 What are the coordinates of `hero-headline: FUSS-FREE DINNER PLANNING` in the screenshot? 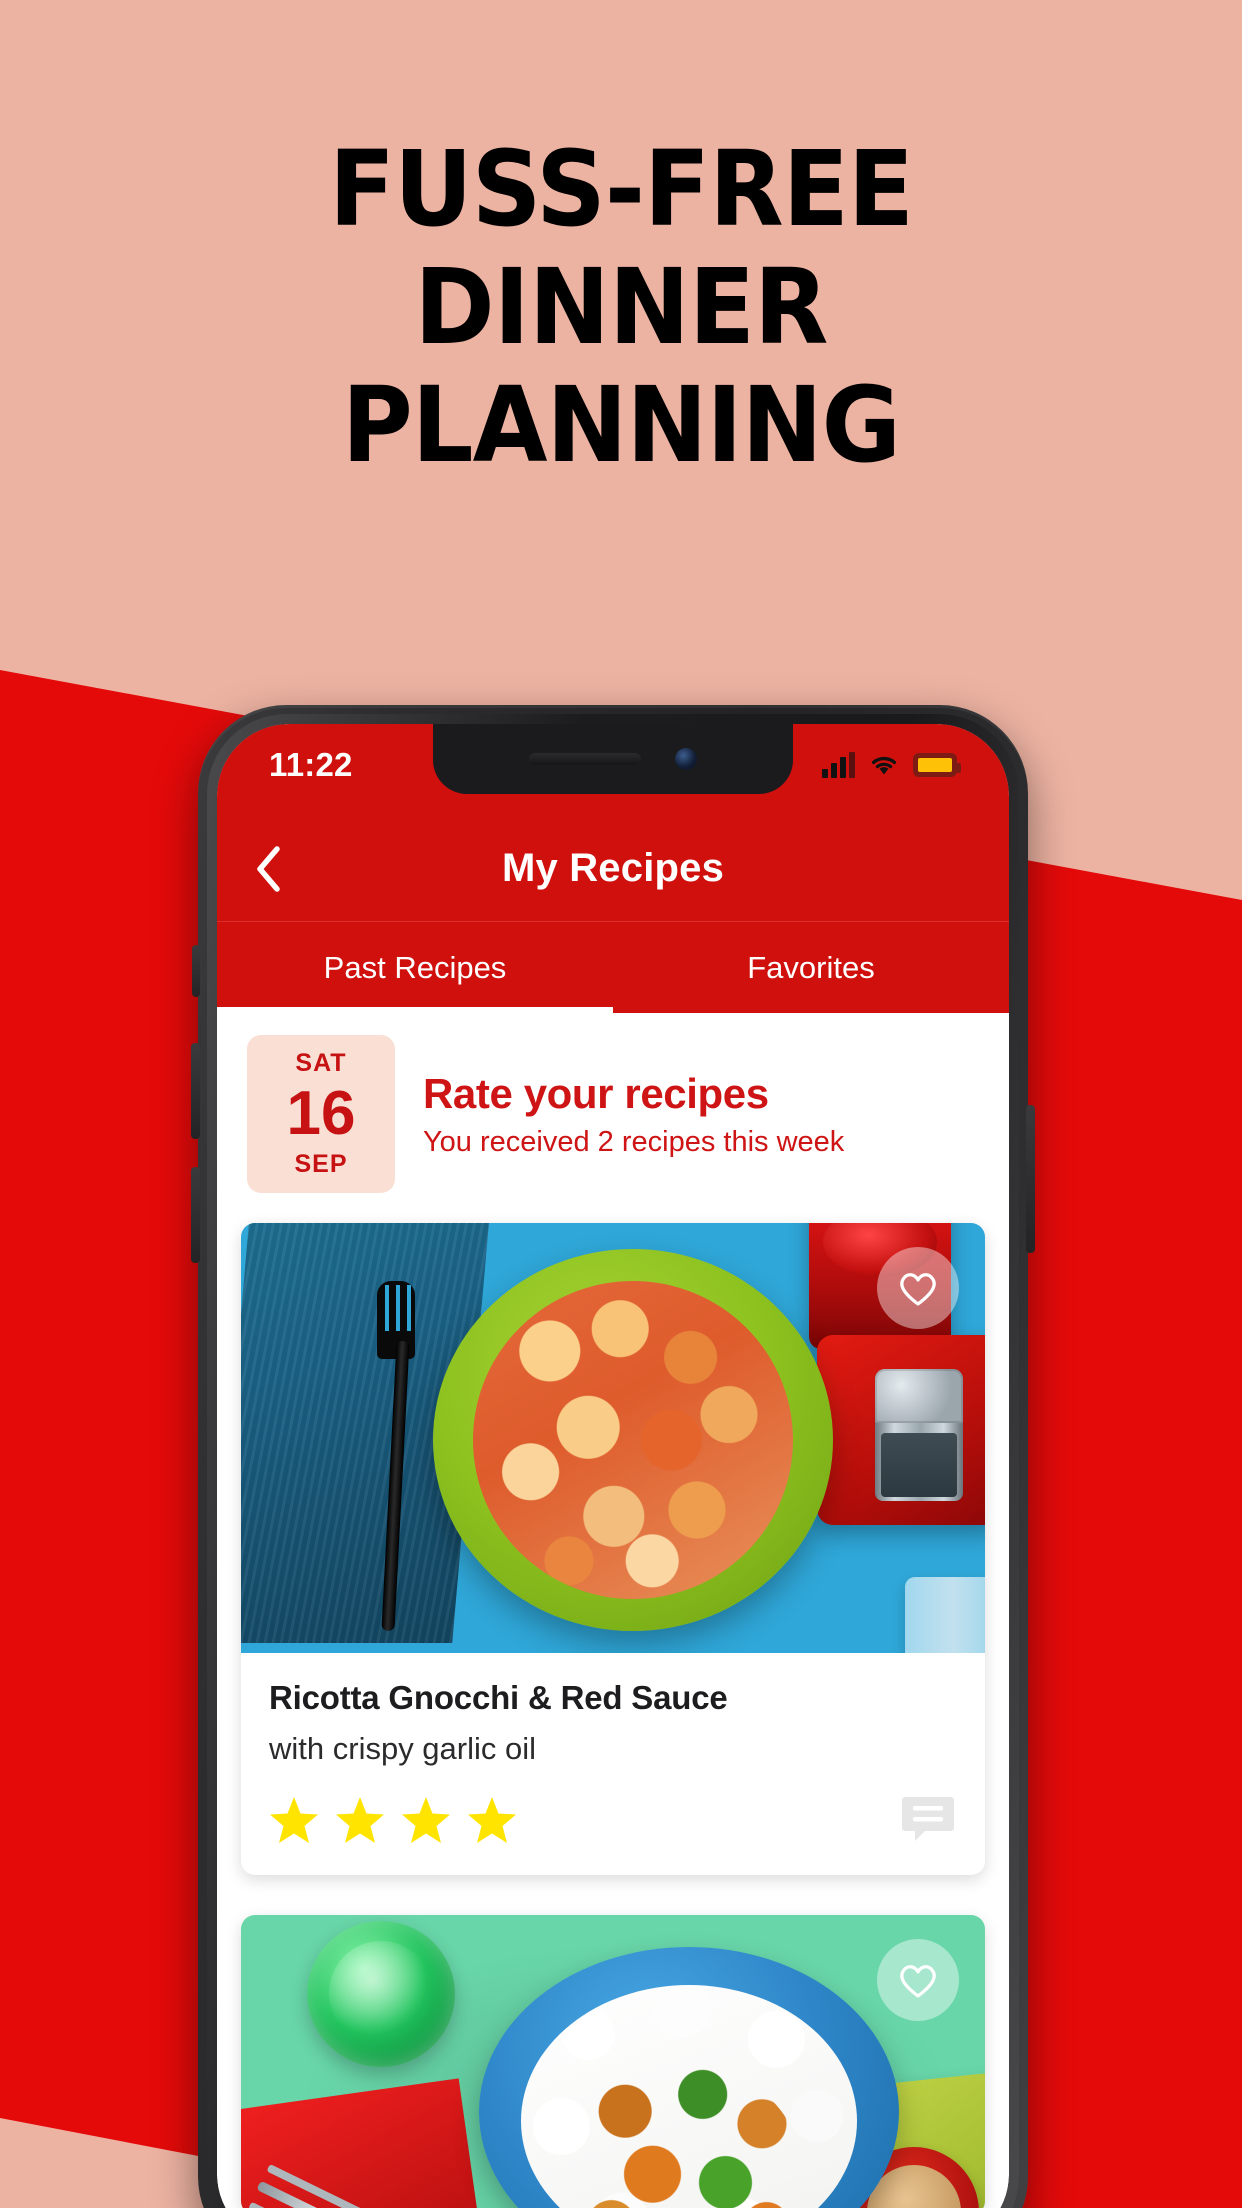 It's located at (620, 307).